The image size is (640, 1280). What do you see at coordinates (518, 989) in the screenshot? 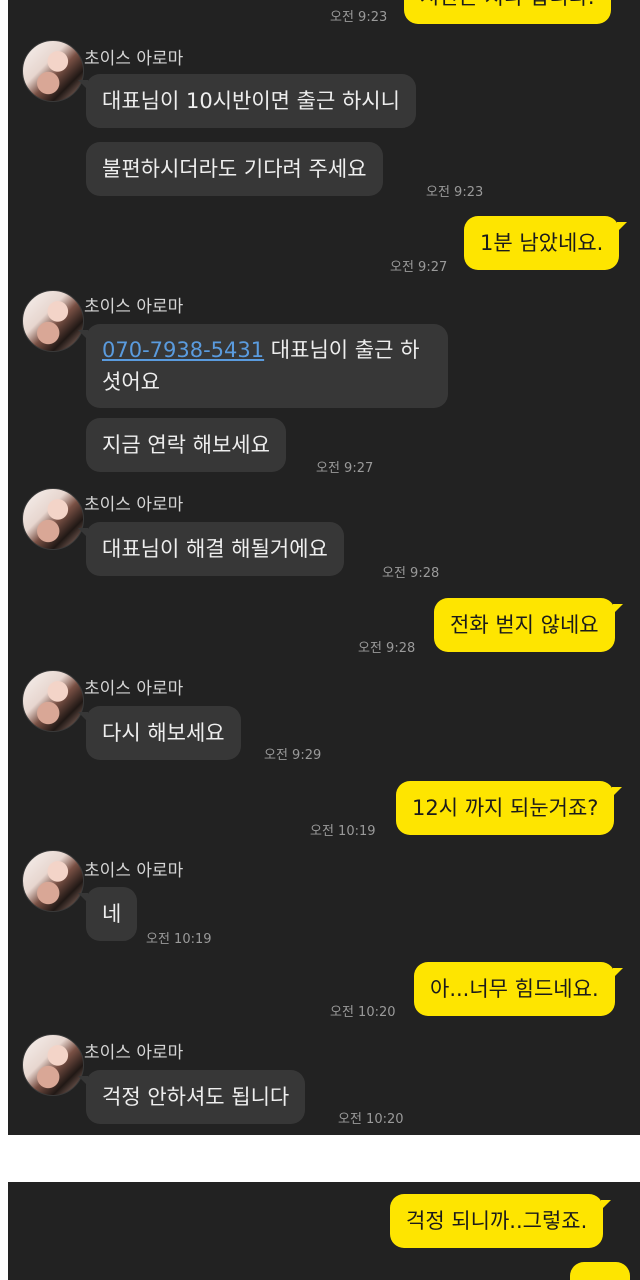
I see `message-bubble-outgoing: 아...너무 힘드네요.` at bounding box center [518, 989].